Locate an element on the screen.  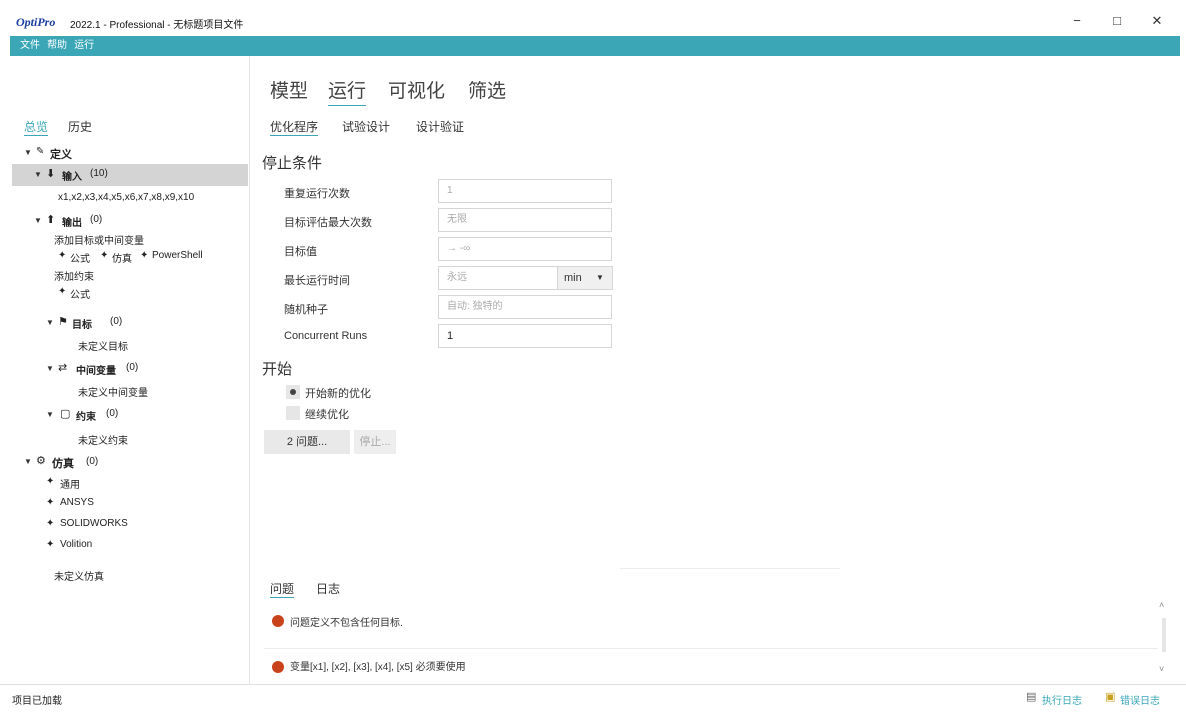
error-log-icon: ▣ is located at coordinates (1110, 697).